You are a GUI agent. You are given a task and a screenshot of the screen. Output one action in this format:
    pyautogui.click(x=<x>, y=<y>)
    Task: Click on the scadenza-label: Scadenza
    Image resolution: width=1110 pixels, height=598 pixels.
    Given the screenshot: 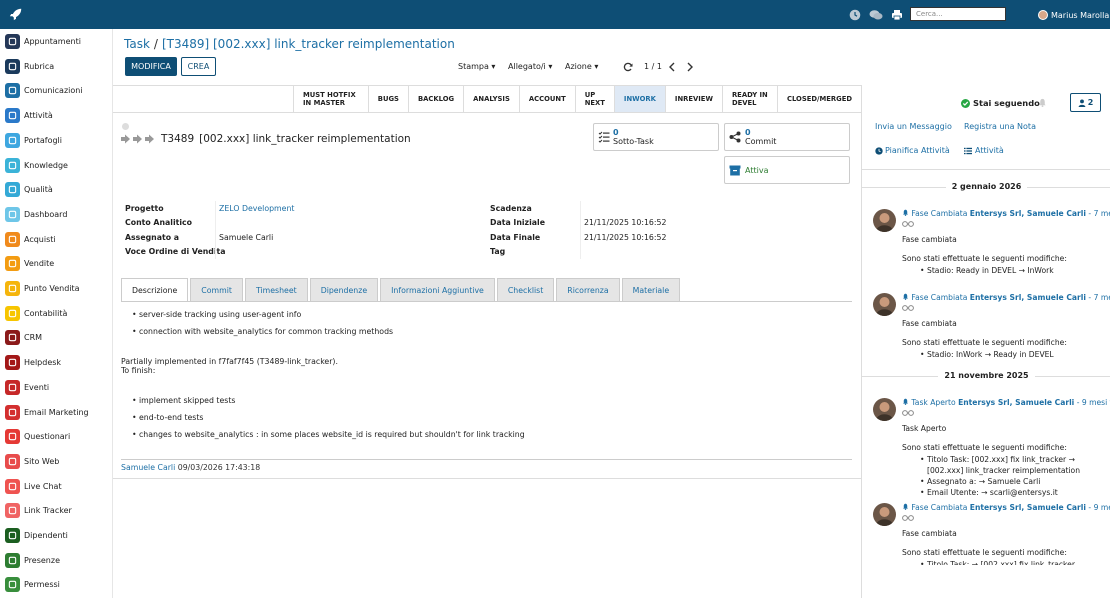 What is the action you would take?
    pyautogui.click(x=511, y=208)
    